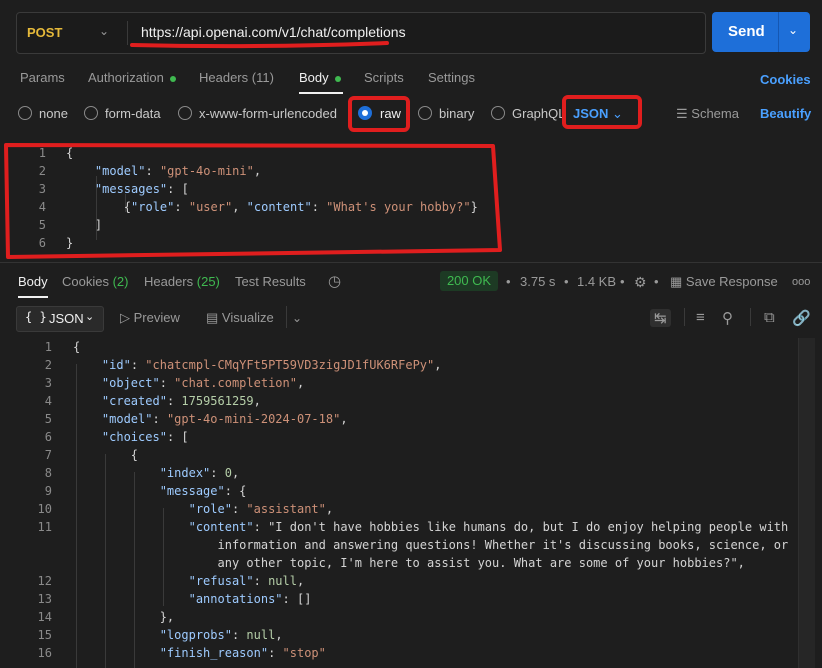 The height and width of the screenshot is (668, 822). What do you see at coordinates (259, 45) in the screenshot?
I see `underline-annotation` at bounding box center [259, 45].